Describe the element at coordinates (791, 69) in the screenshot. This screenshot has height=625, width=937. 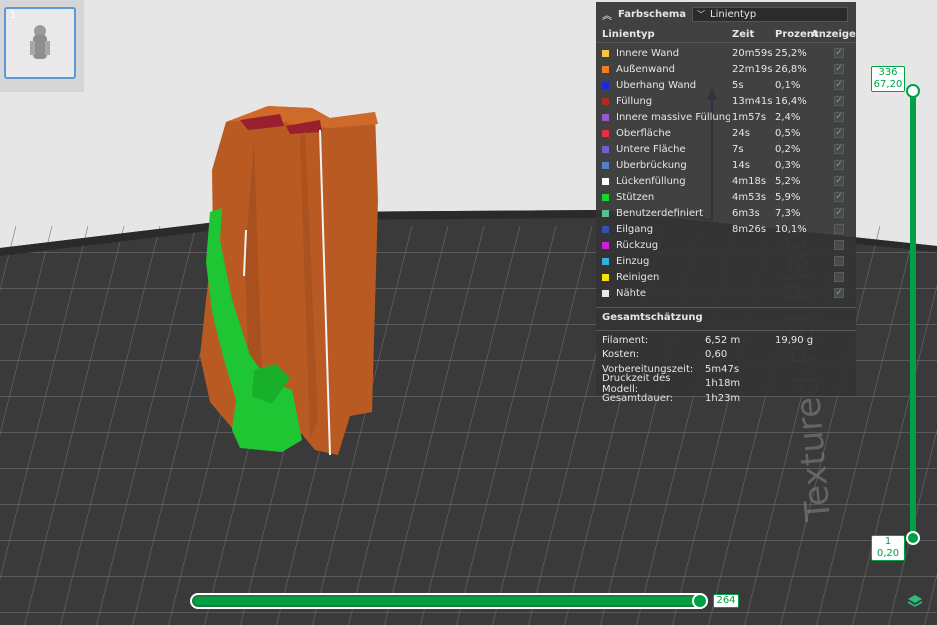
I see `line-type-percent: 26,8%` at that location.